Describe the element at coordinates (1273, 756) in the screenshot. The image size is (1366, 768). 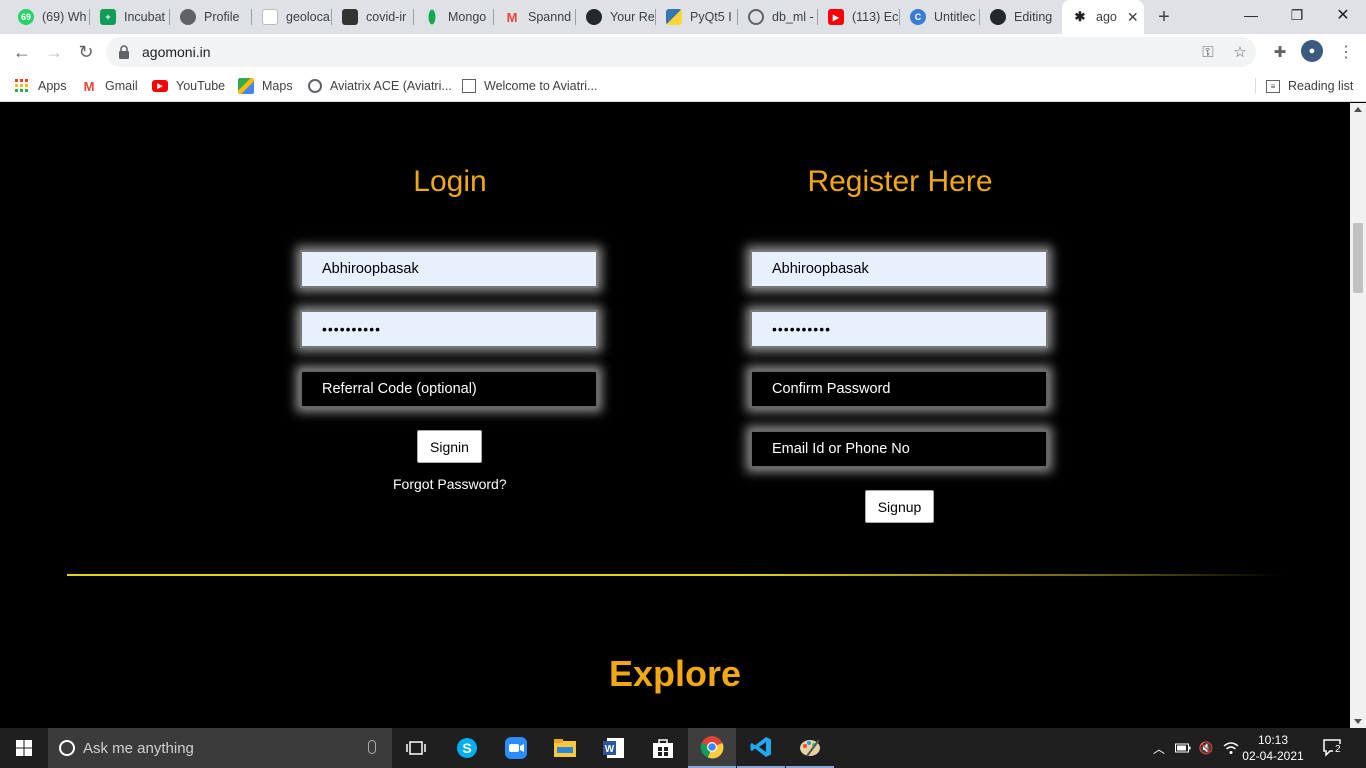
I see `clock-date: 02-04-2021` at that location.